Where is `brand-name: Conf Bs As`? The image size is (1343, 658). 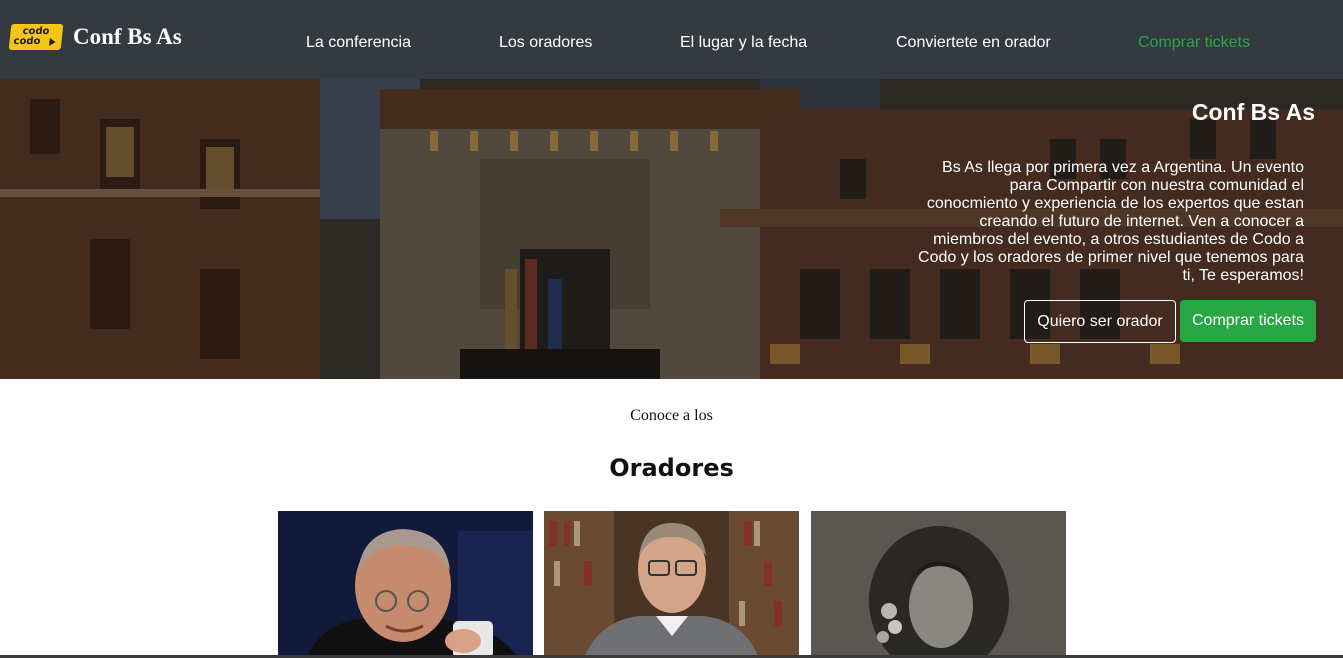
brand-name: Conf Bs As is located at coordinates (127, 36).